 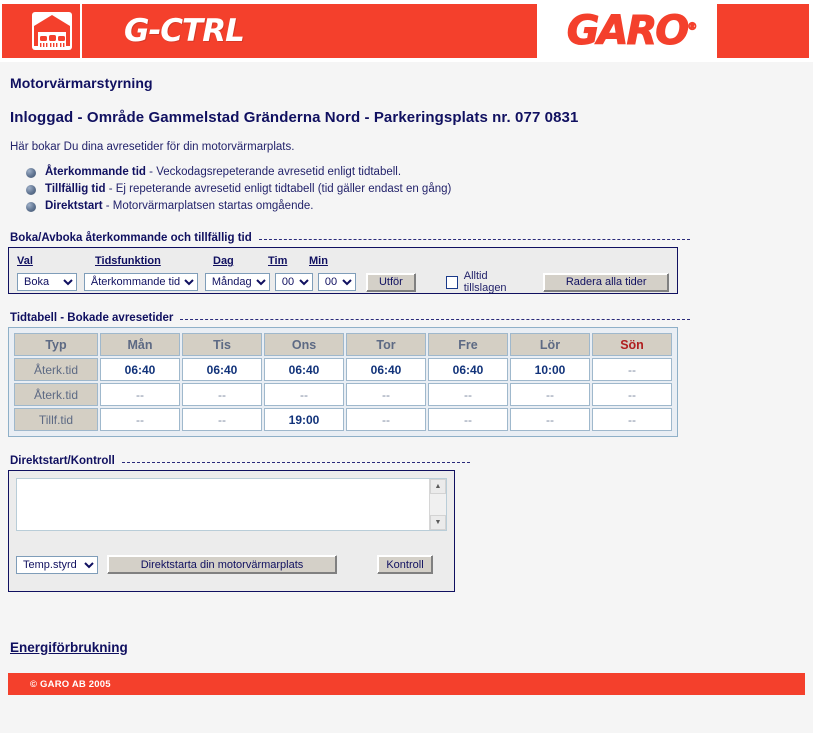 What do you see at coordinates (92, 318) in the screenshot?
I see `timetable-section-title: Tidtabell - Bokade avresetider` at bounding box center [92, 318].